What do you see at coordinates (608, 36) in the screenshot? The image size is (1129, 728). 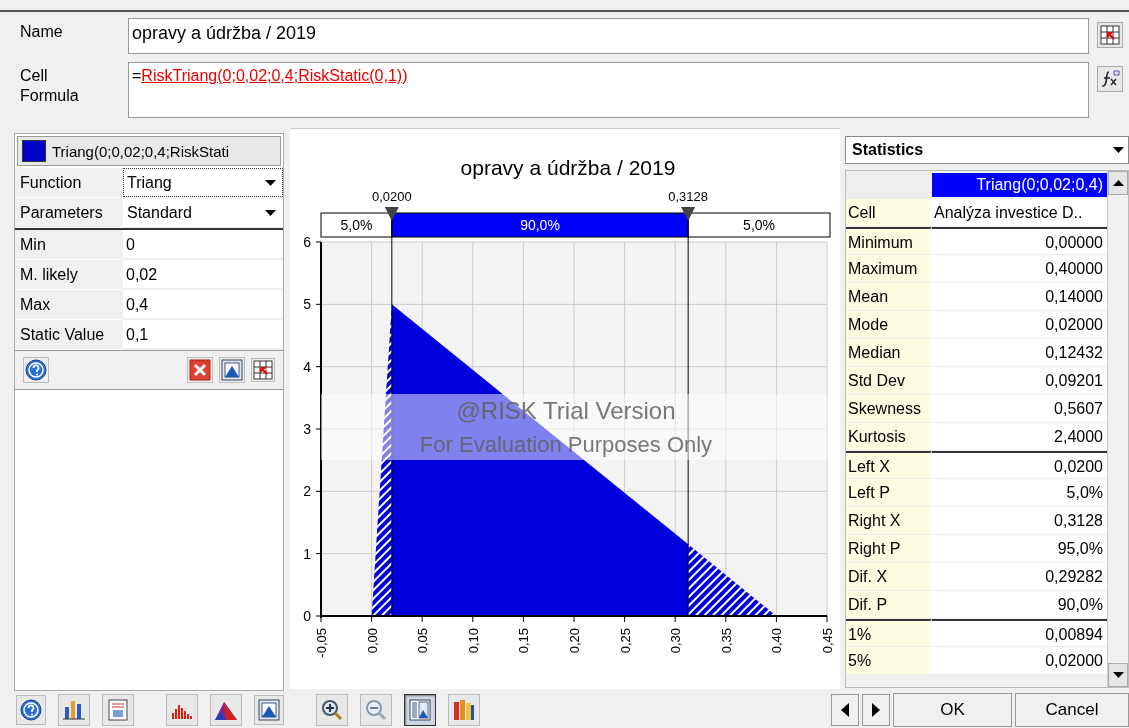 I see `name-field: opravy a údržba / 2019` at bounding box center [608, 36].